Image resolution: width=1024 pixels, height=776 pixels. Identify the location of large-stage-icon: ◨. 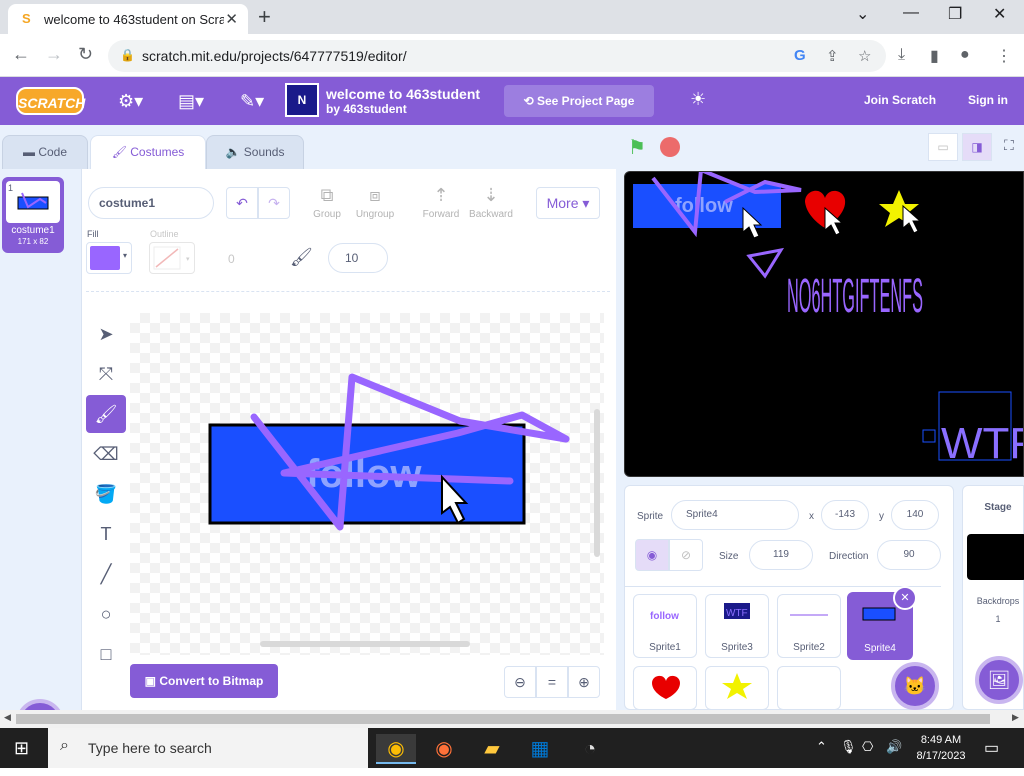
(977, 147).